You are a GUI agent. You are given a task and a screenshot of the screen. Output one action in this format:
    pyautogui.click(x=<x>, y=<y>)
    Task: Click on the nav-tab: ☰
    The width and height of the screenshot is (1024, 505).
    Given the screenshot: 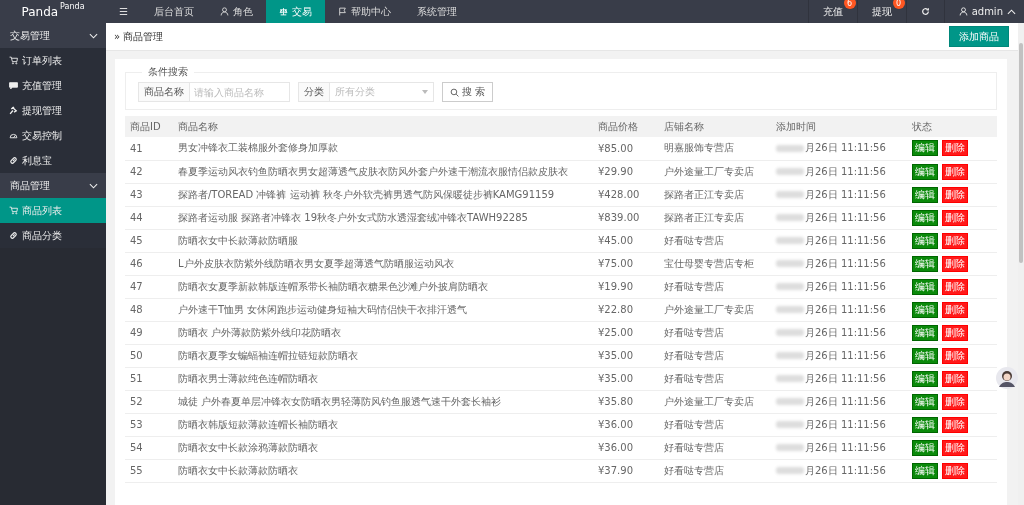 What is the action you would take?
    pyautogui.click(x=123, y=11)
    